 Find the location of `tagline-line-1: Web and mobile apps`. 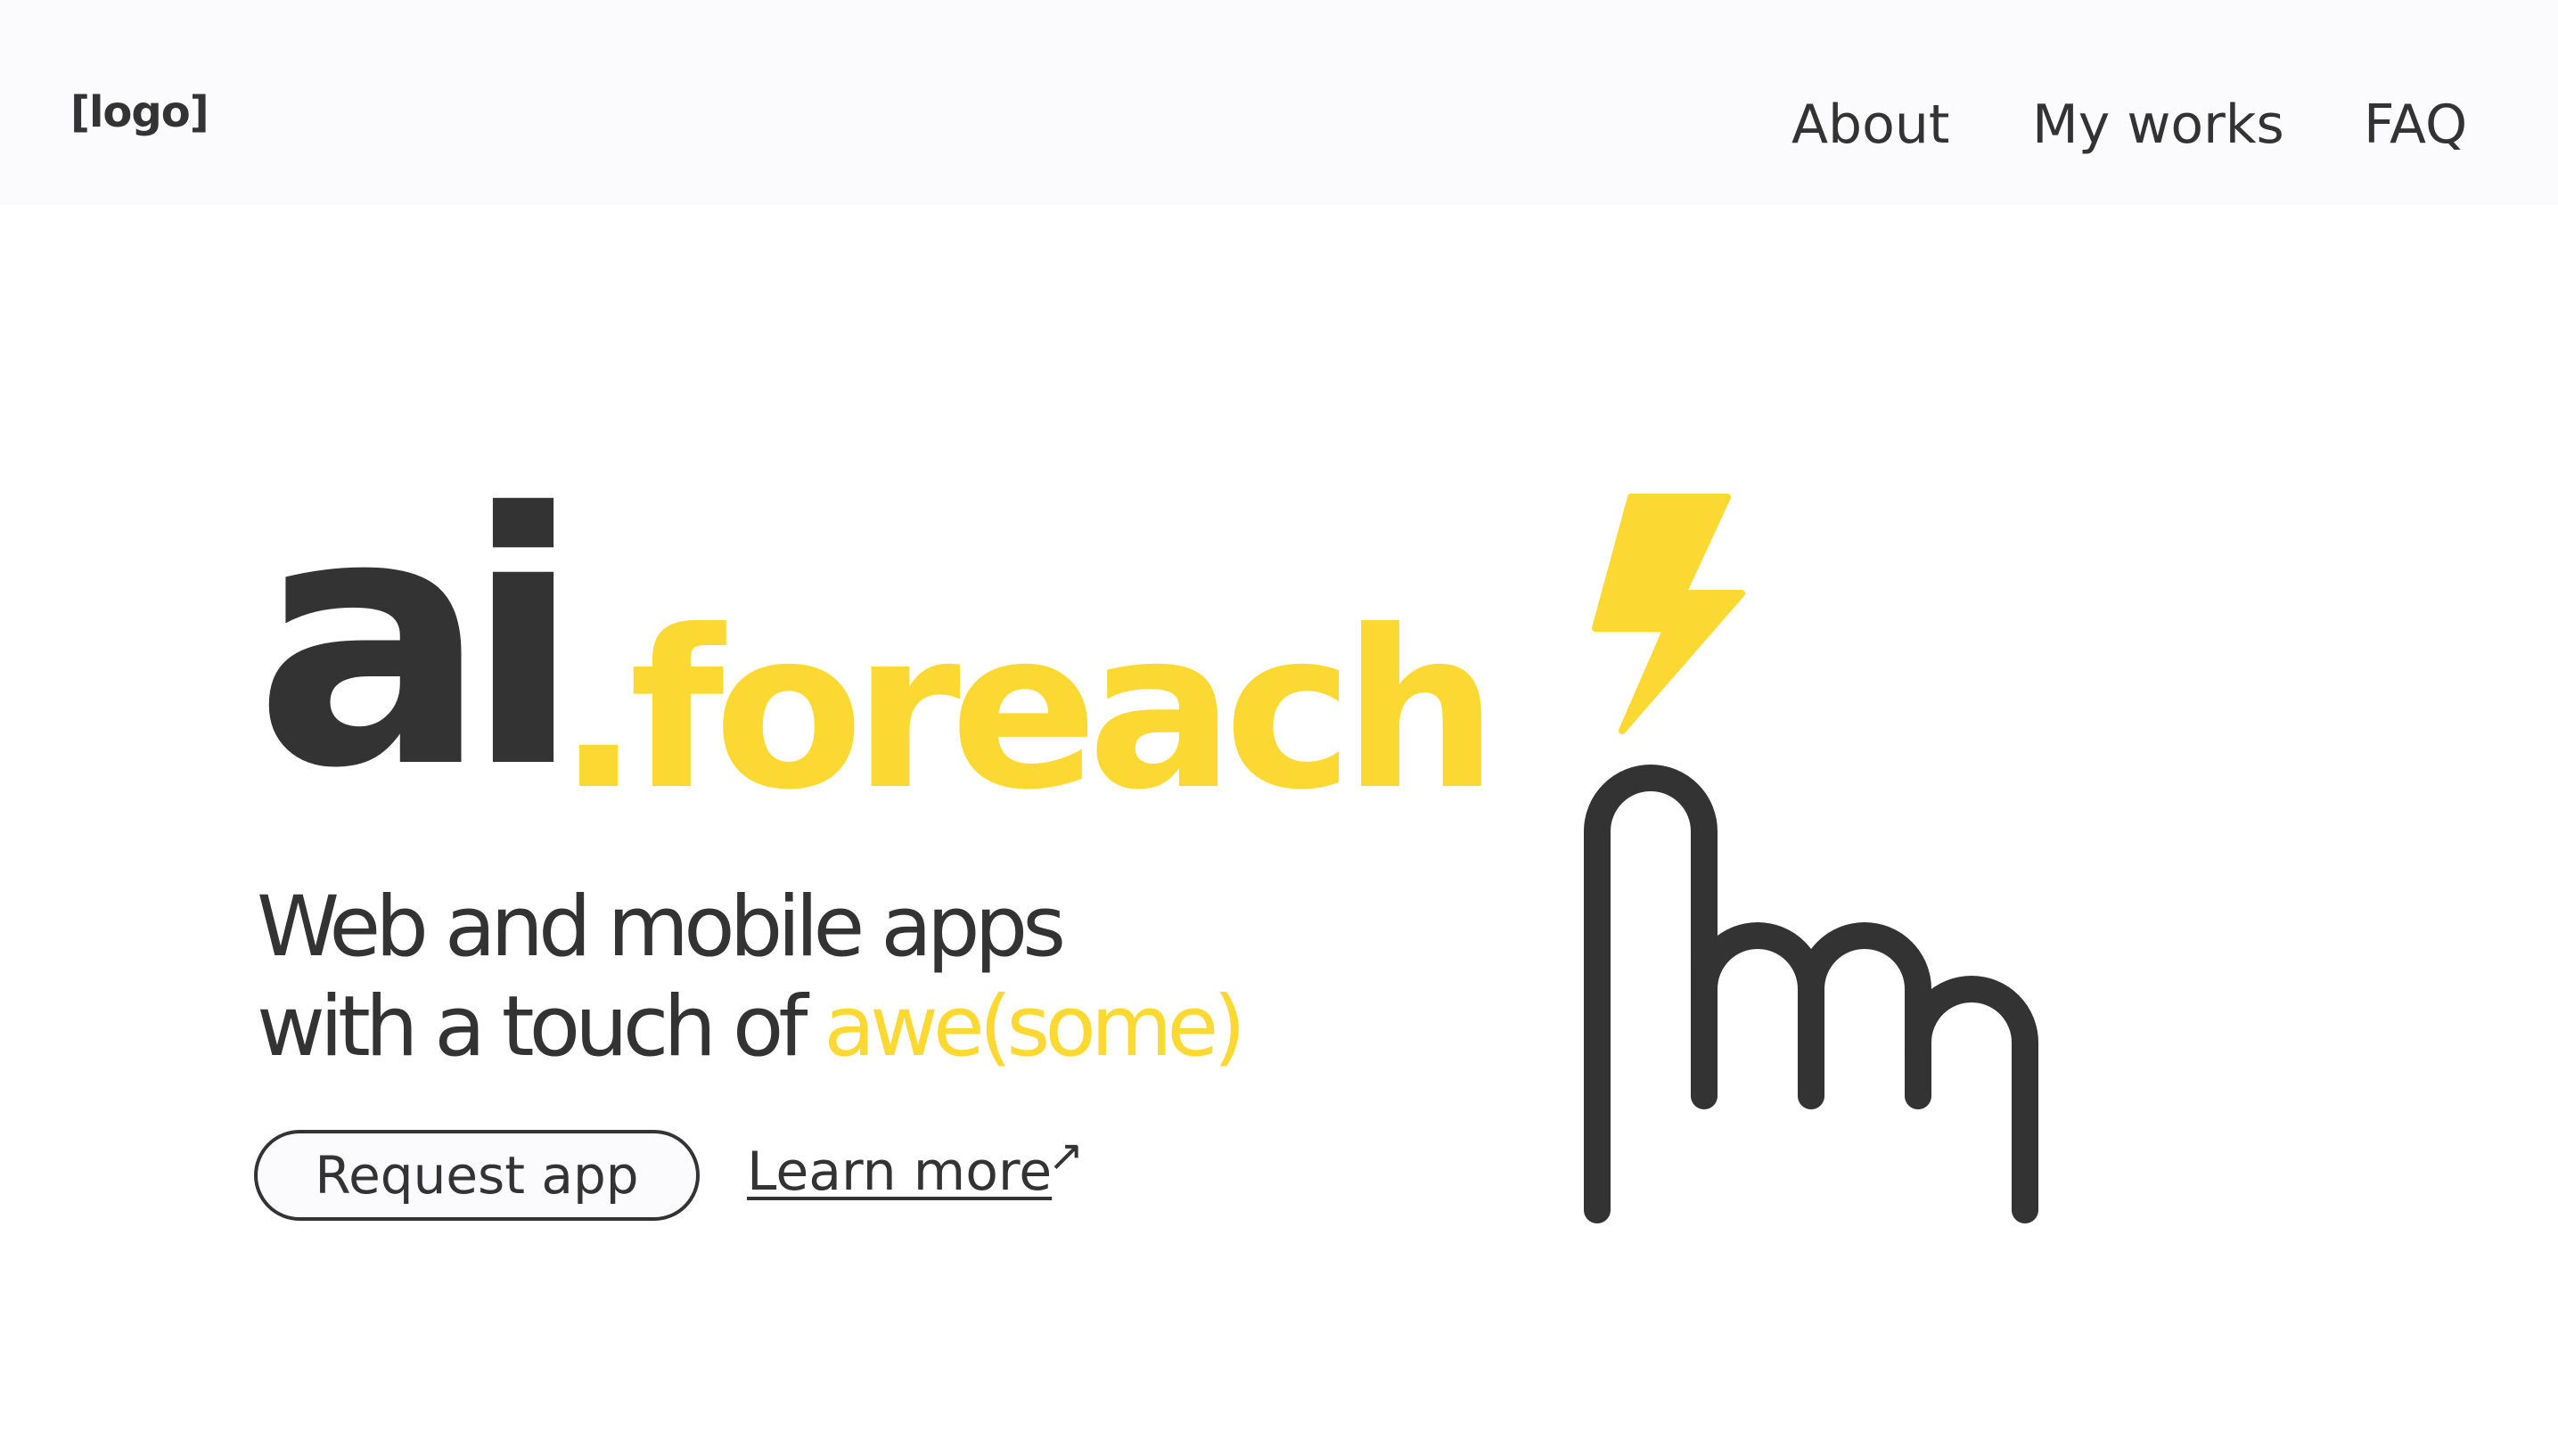

tagline-line-1: Web and mobile apps is located at coordinates (661, 928).